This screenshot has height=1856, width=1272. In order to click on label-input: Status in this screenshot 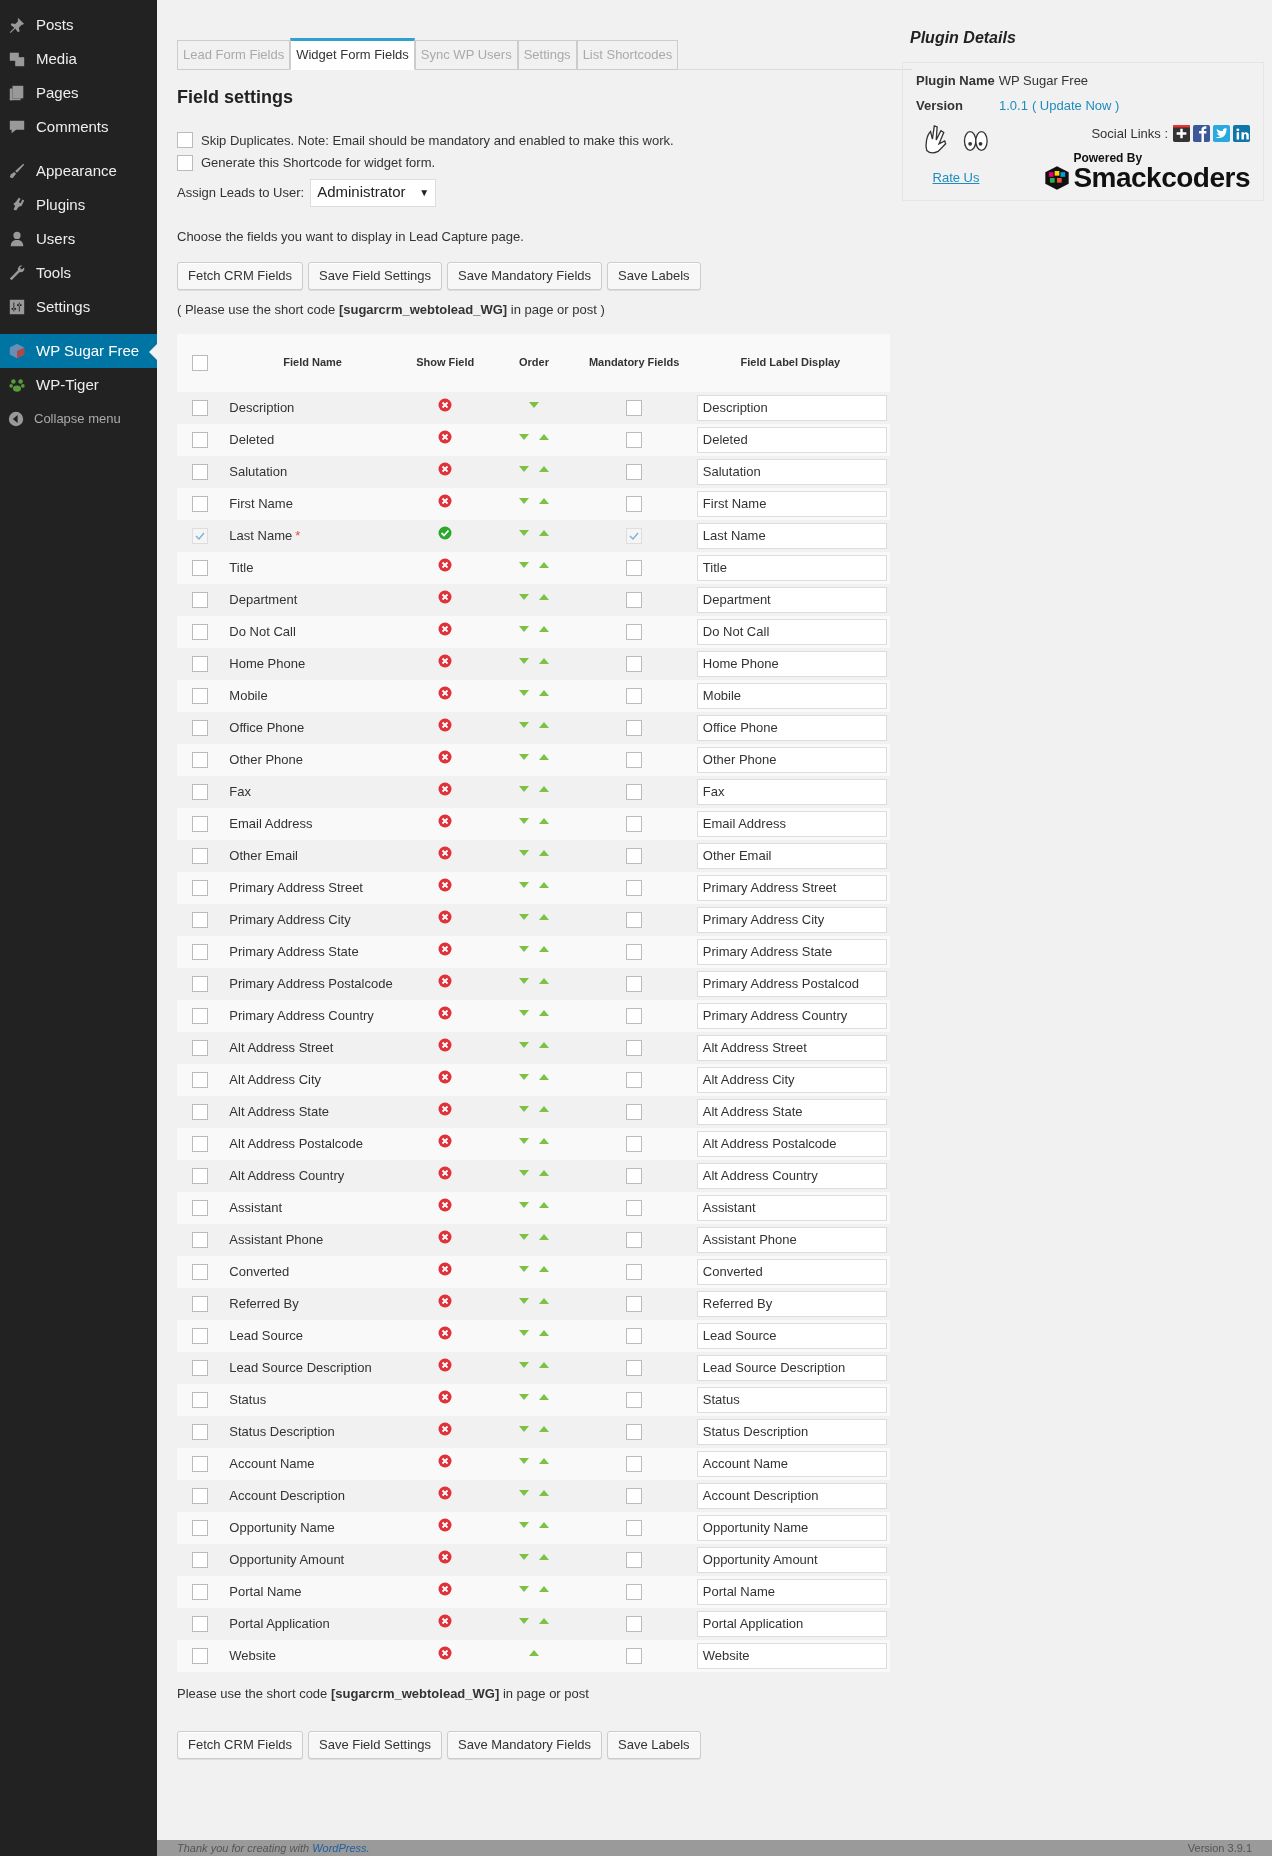, I will do `click(791, 1399)`.